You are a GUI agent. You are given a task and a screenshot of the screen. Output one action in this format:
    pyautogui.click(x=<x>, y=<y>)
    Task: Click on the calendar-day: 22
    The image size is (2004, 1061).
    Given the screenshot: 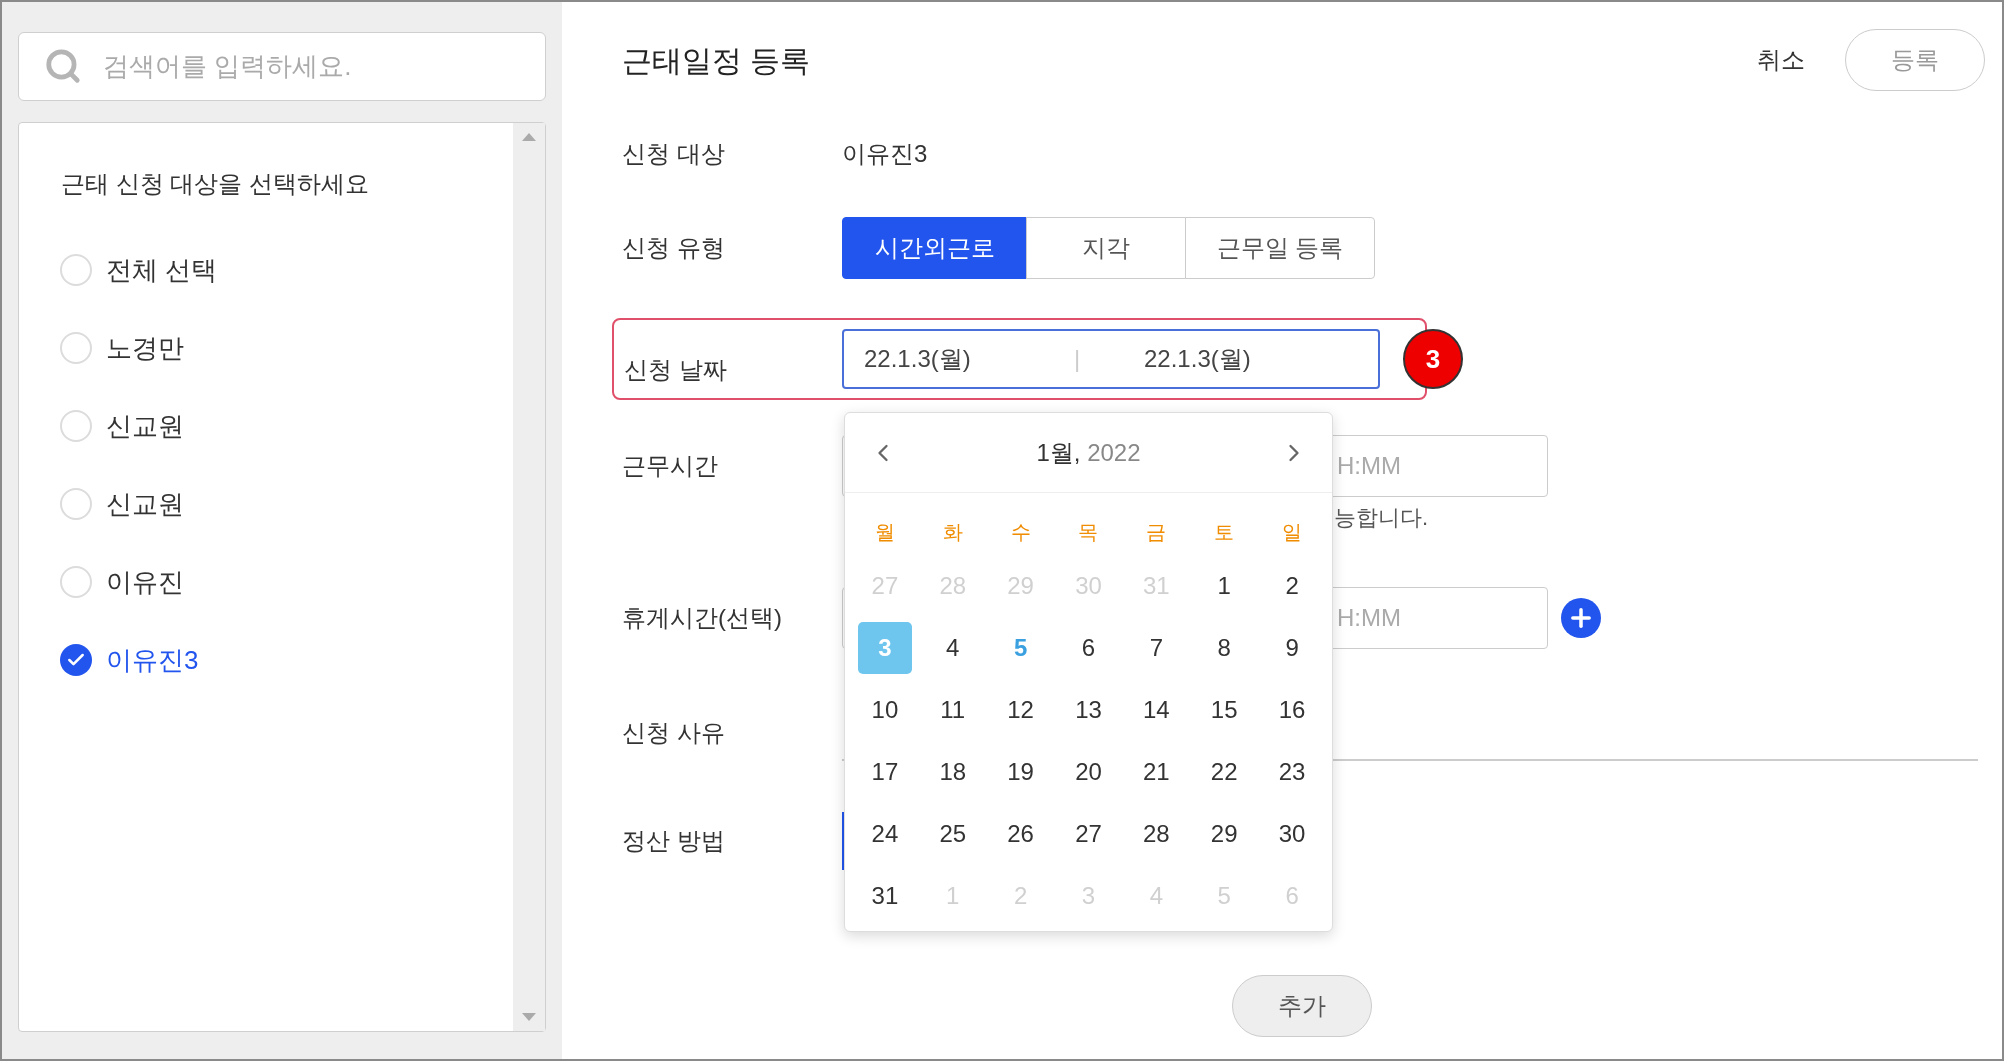 What is the action you would take?
    pyautogui.click(x=1224, y=772)
    